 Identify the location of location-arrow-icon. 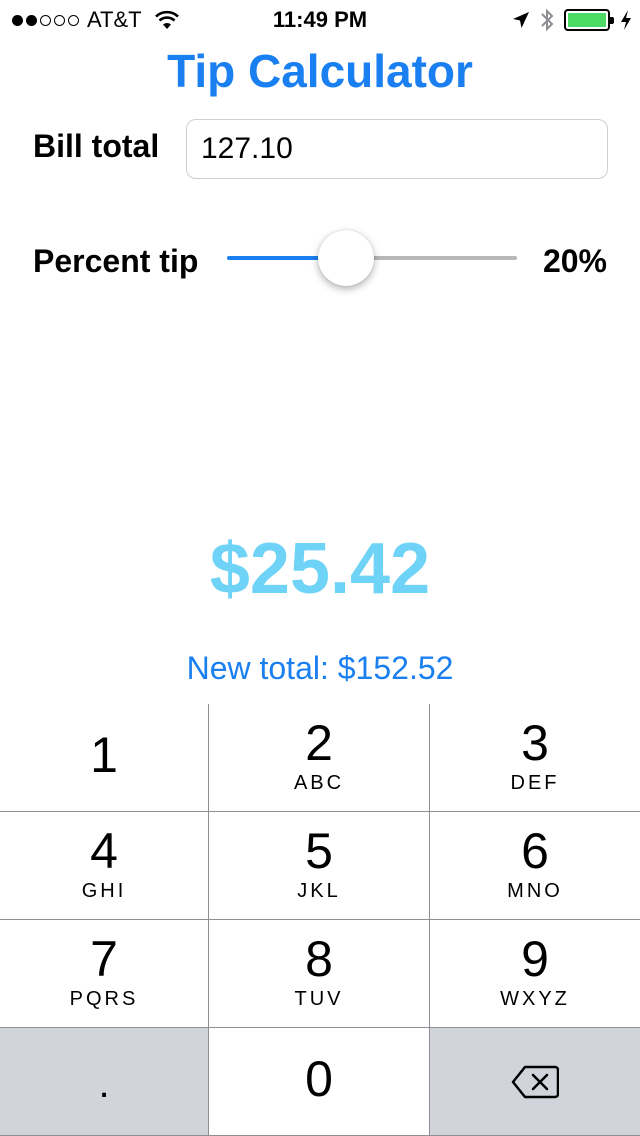
(521, 20).